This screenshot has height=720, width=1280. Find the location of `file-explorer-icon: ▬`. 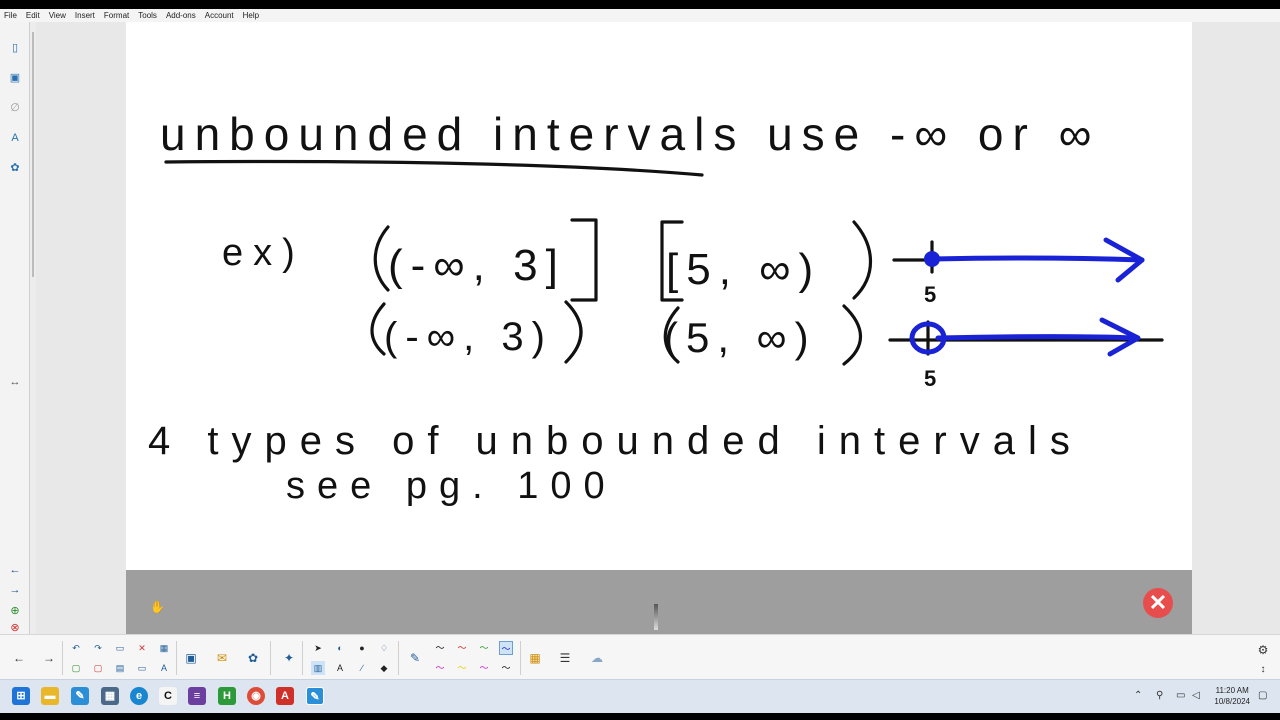

file-explorer-icon: ▬ is located at coordinates (50, 696).